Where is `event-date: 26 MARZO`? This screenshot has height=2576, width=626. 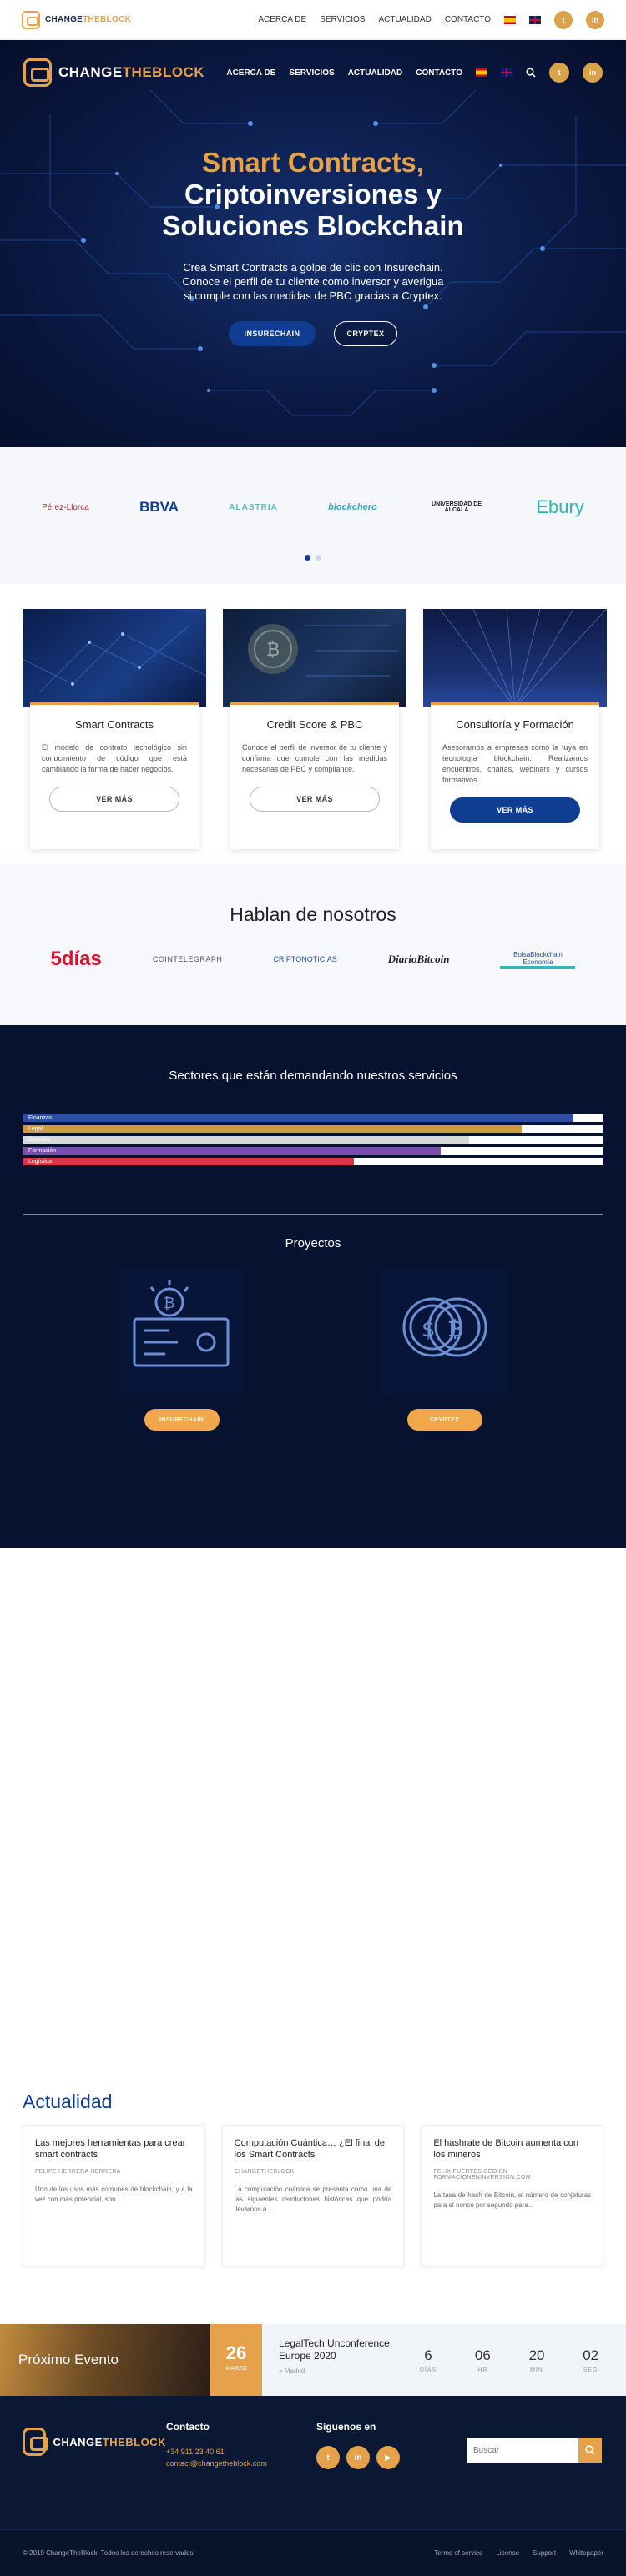
event-date: 26 MARZO is located at coordinates (236, 2360).